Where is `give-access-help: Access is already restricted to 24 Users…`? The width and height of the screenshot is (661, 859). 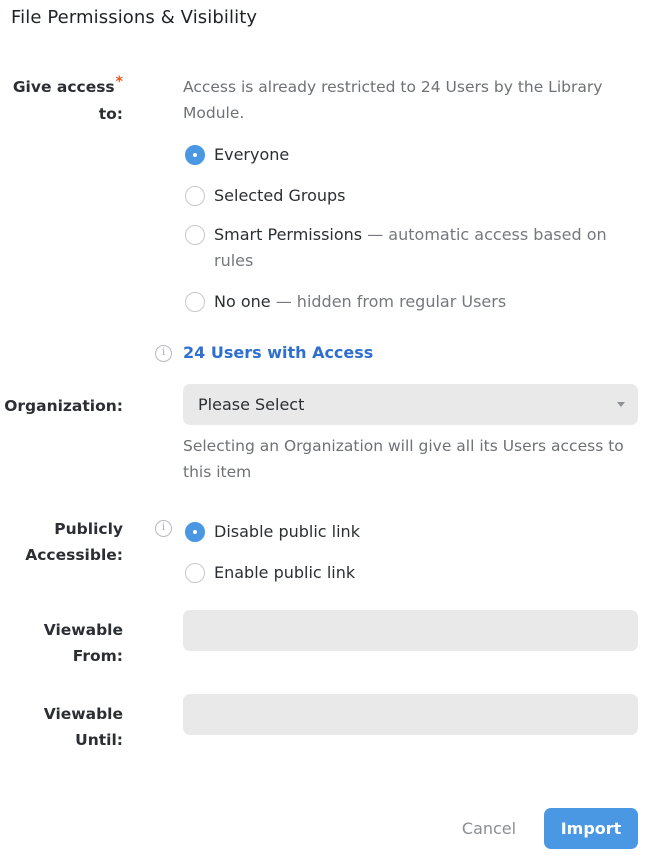
give-access-help: Access is already restricted to 24 Users… is located at coordinates (393, 100).